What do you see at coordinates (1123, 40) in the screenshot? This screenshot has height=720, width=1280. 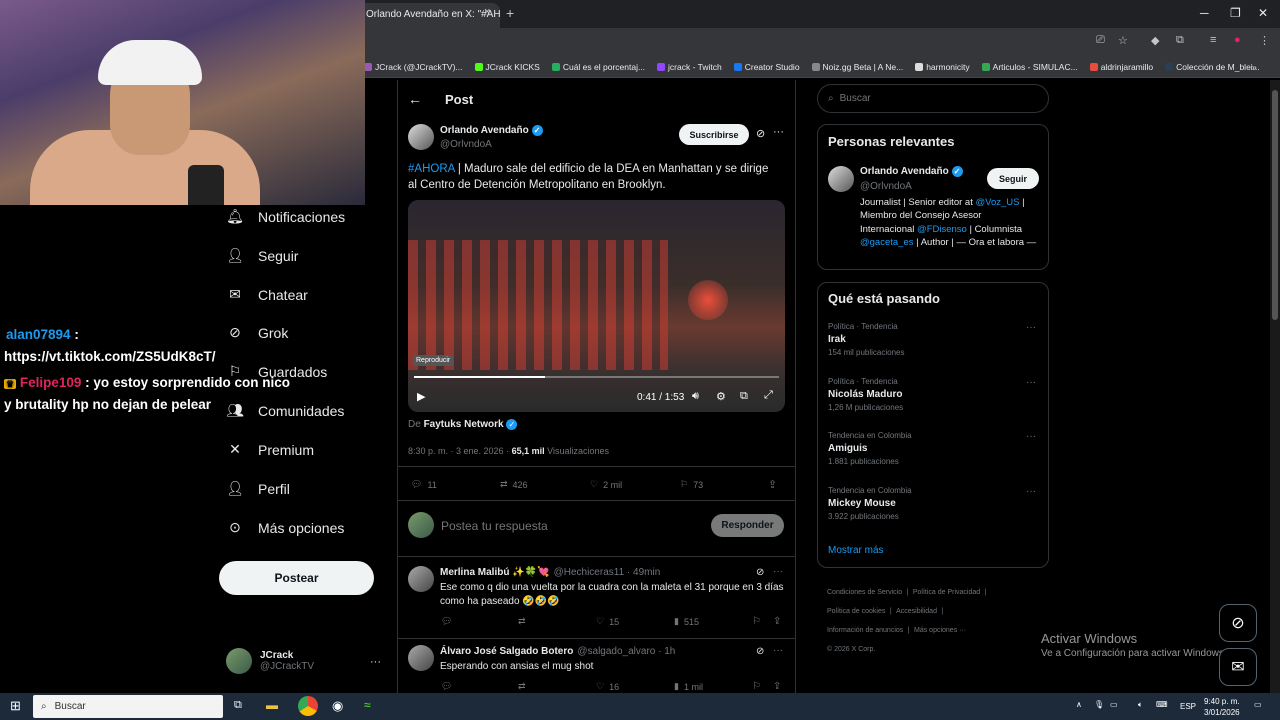 I see `star-icon: ☆` at bounding box center [1123, 40].